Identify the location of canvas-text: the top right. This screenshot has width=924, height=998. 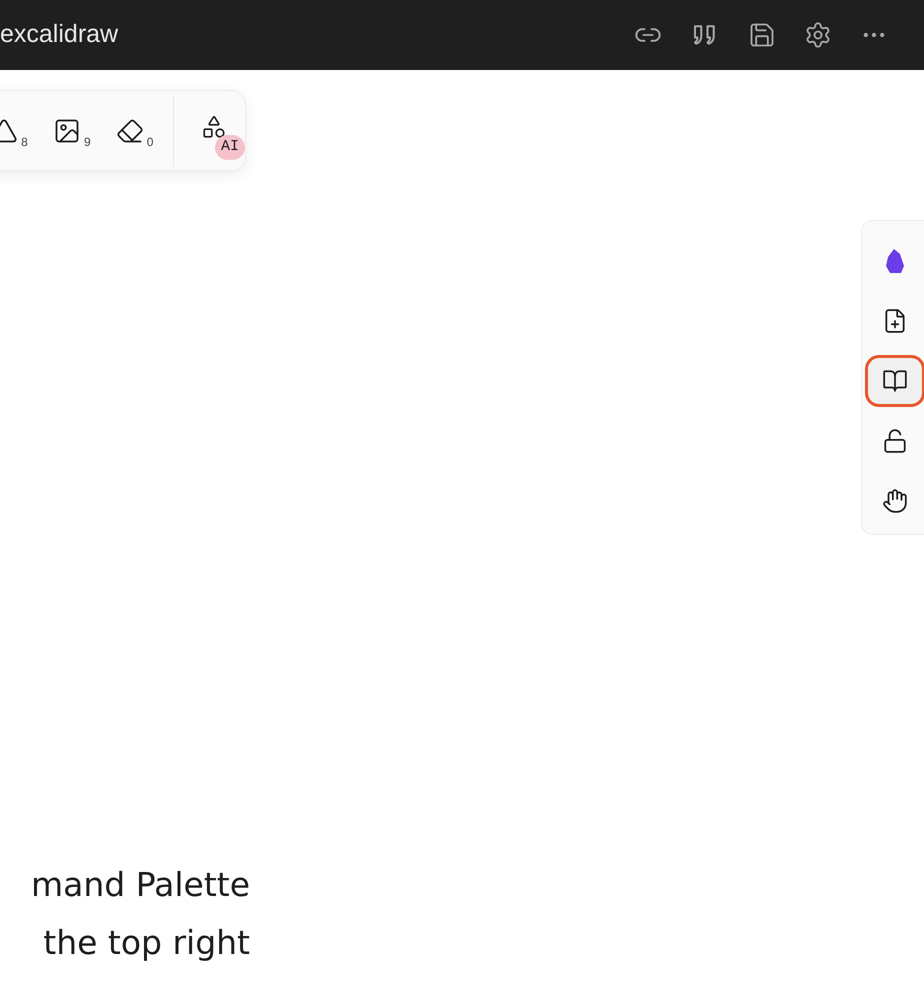
(146, 943).